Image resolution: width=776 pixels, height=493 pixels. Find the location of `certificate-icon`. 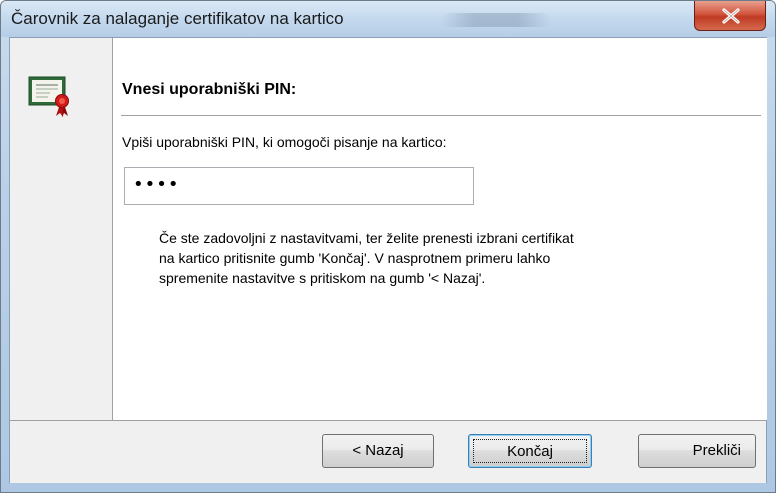

certificate-icon is located at coordinates (52, 98).